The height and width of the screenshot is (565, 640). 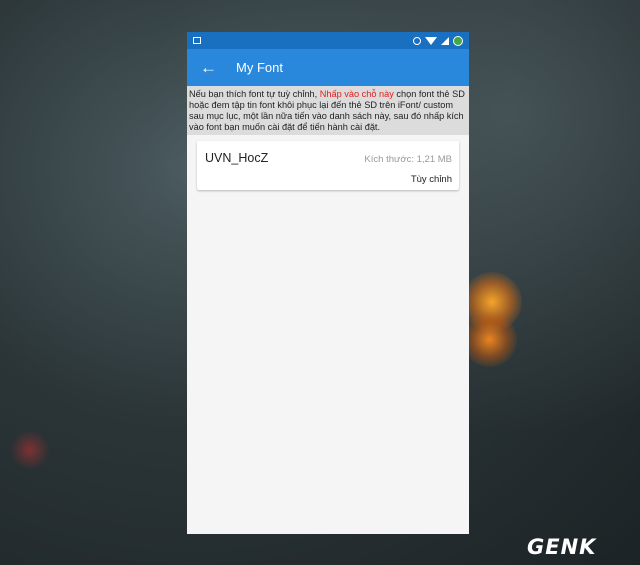 I want to click on battery-icon, so click(x=458, y=40).